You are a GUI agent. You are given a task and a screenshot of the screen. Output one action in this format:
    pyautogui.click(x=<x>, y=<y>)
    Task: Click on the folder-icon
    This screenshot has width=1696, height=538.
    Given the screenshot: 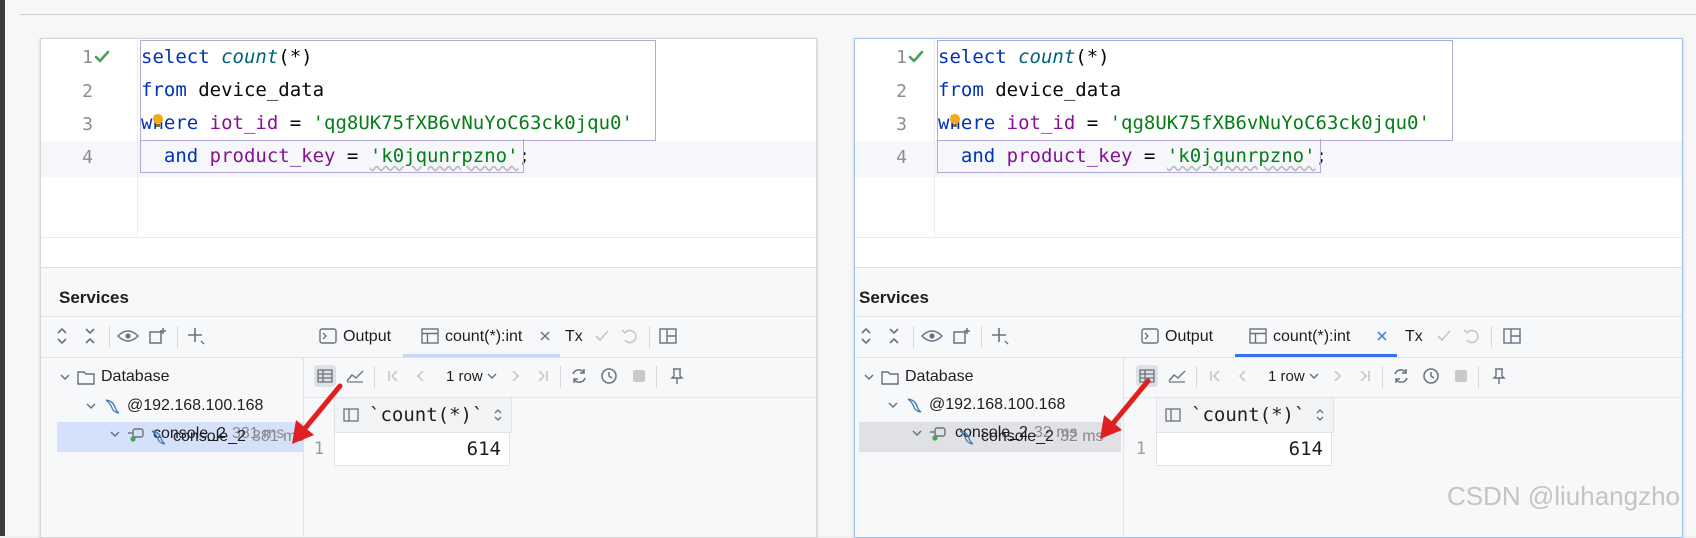 What is the action you would take?
    pyautogui.click(x=890, y=378)
    